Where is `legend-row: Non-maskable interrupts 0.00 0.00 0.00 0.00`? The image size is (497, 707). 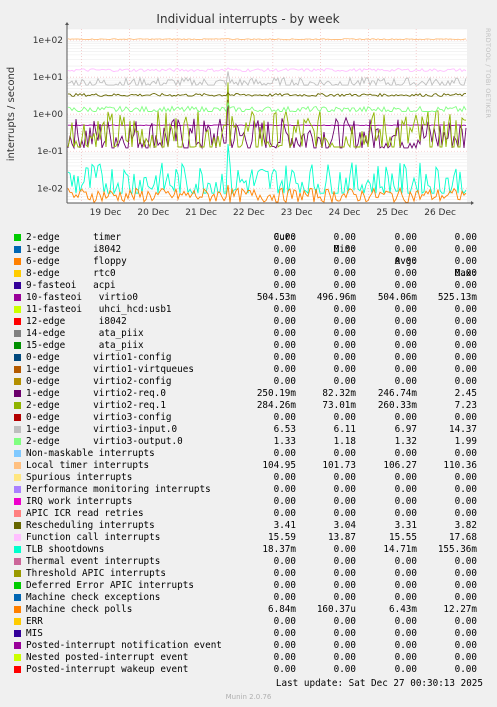 legend-row: Non-maskable interrupts 0.00 0.00 0.00 0.00 is located at coordinates (248, 454).